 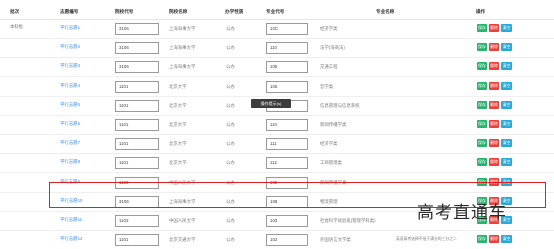 I want to click on major-code-input: 108, so click(x=287, y=201).